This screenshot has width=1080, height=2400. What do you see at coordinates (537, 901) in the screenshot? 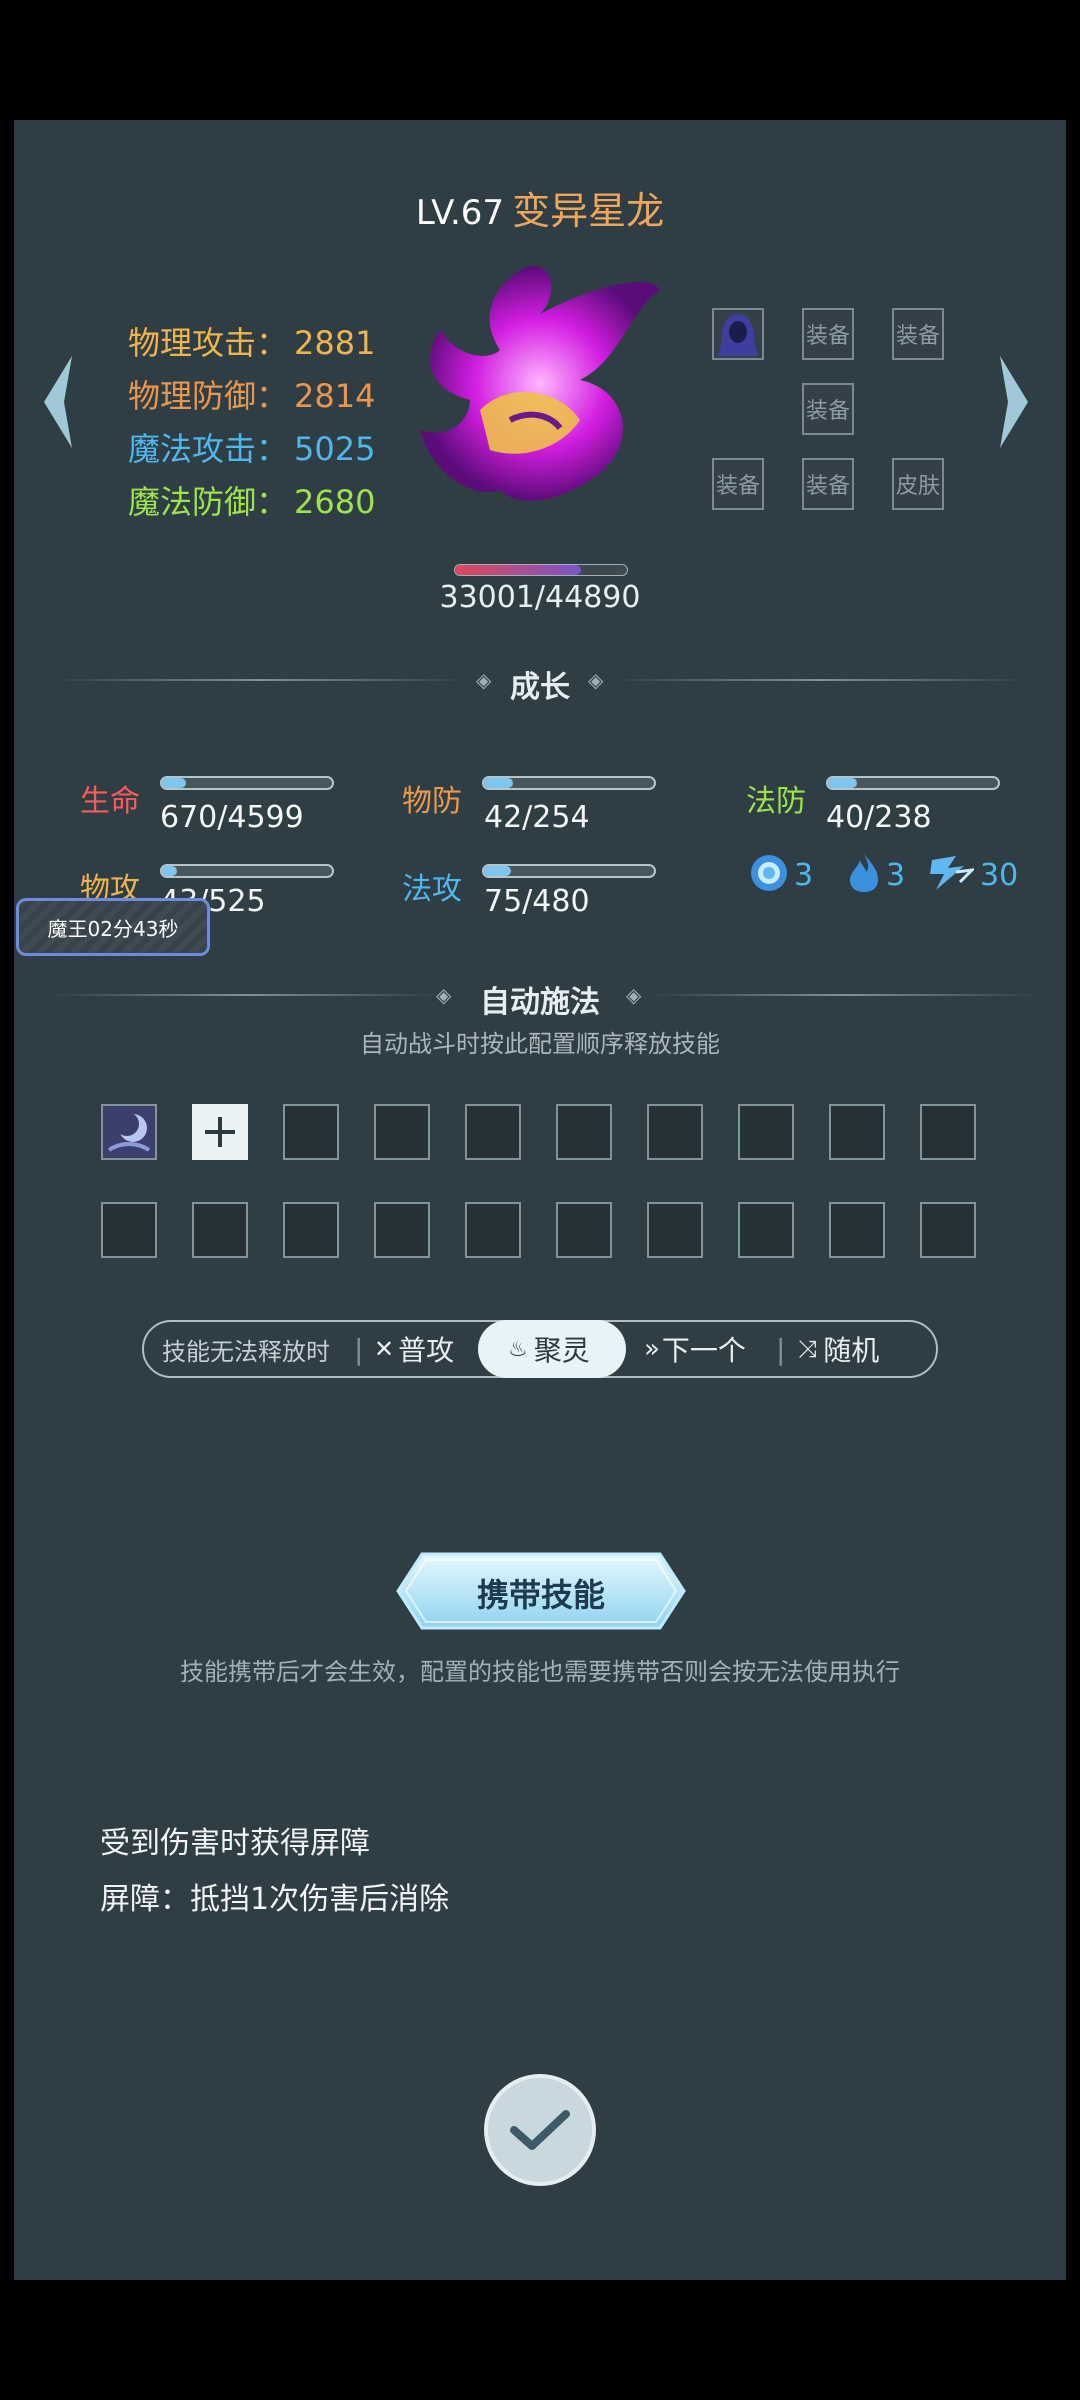
I see `growth-value-matk: 75/480` at bounding box center [537, 901].